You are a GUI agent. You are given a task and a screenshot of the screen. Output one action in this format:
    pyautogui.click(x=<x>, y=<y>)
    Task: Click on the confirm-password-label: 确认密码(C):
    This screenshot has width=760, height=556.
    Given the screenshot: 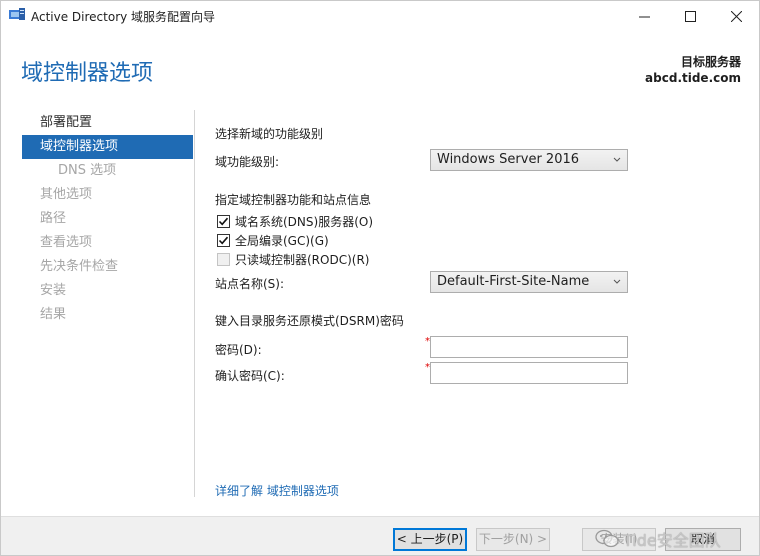 What is the action you would take?
    pyautogui.click(x=250, y=376)
    